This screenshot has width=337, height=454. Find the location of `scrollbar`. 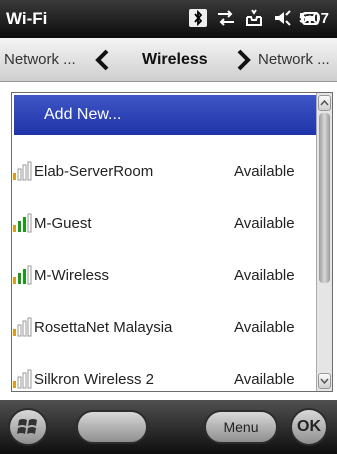

scrollbar is located at coordinates (324, 242).